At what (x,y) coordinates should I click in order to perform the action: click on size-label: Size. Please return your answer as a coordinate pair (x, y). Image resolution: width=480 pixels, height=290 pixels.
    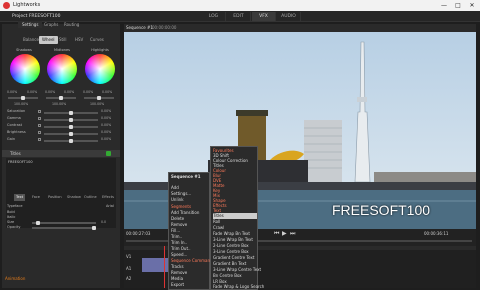
    Looking at the image, I should click on (11, 222).